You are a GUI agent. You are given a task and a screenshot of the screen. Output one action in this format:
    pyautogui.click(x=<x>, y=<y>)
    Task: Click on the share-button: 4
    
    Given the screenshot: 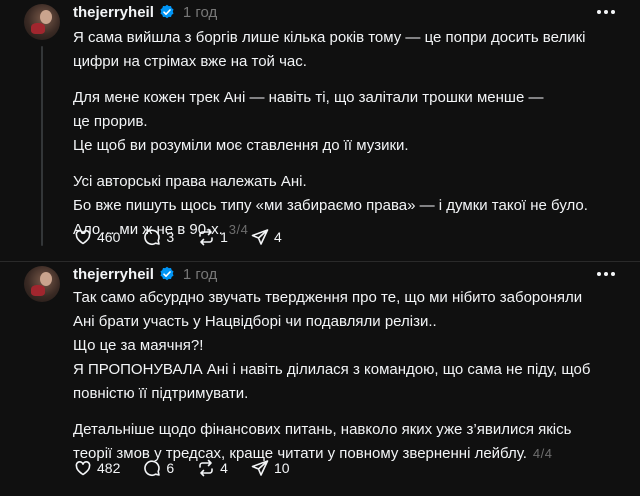 What is the action you would take?
    pyautogui.click(x=266, y=237)
    